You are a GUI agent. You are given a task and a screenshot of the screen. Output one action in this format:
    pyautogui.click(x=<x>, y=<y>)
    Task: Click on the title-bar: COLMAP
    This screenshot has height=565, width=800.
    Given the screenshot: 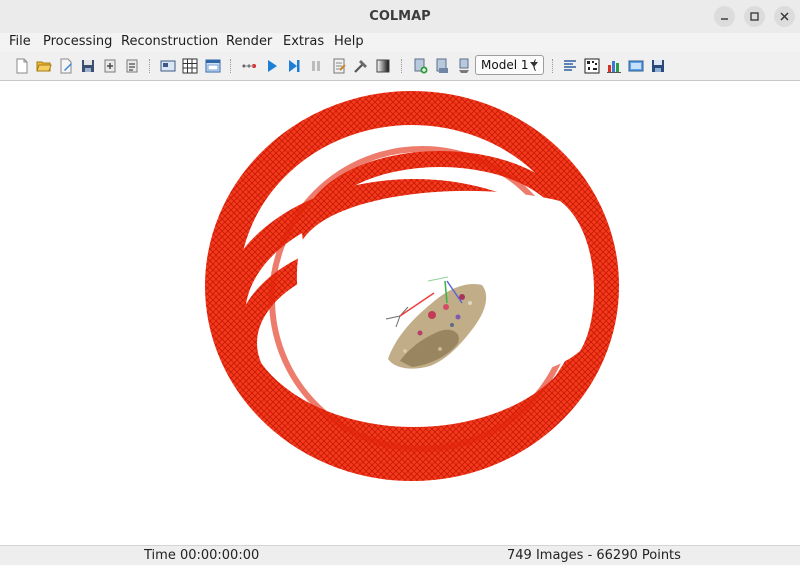 What is the action you would take?
    pyautogui.click(x=400, y=17)
    